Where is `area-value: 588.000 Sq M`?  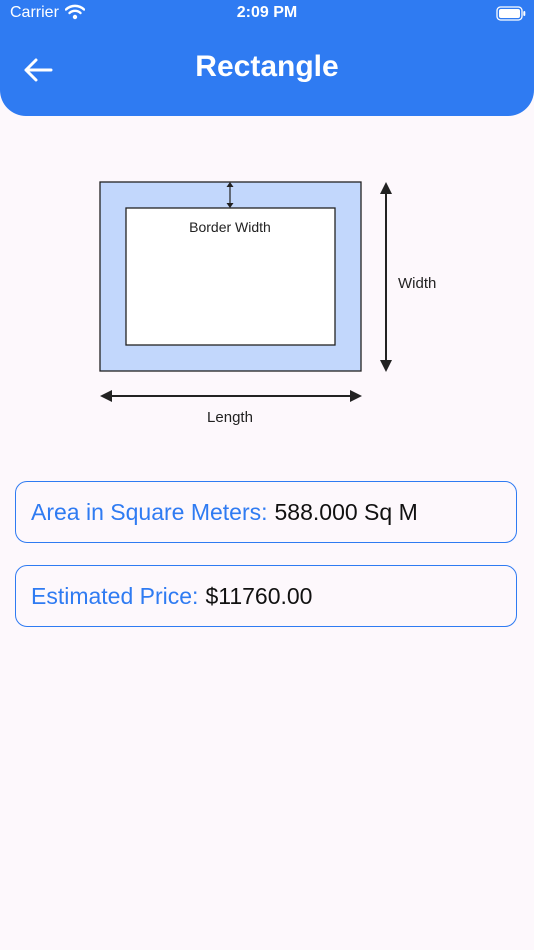 area-value: 588.000 Sq M is located at coordinates (346, 511).